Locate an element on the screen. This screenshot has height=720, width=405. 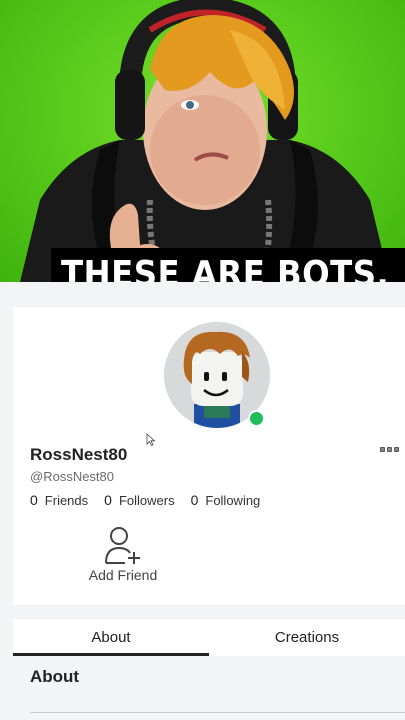
profile-tabs: About Creations is located at coordinates (209, 637).